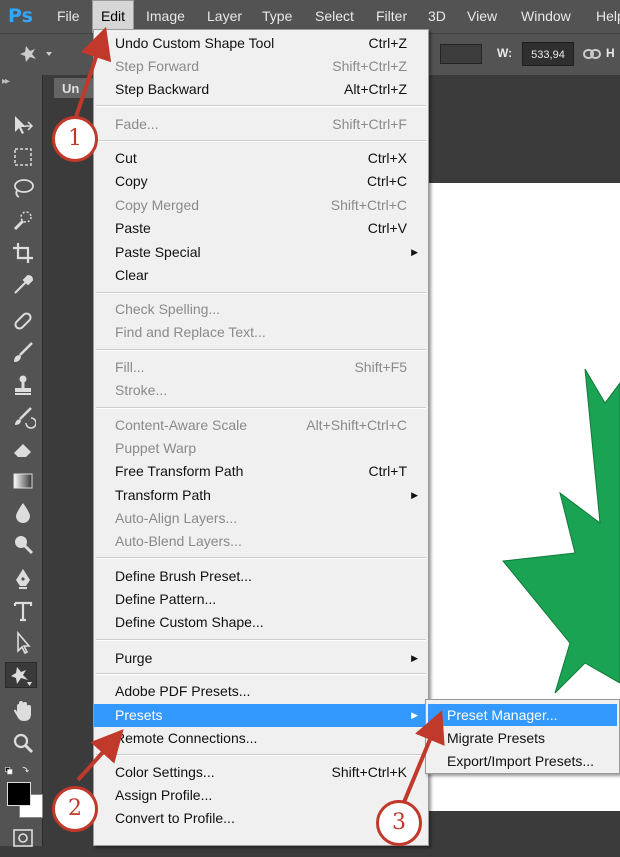 Image resolution: width=620 pixels, height=857 pixels. Describe the element at coordinates (23, 449) in the screenshot. I see `eraser-tool-icon` at that location.